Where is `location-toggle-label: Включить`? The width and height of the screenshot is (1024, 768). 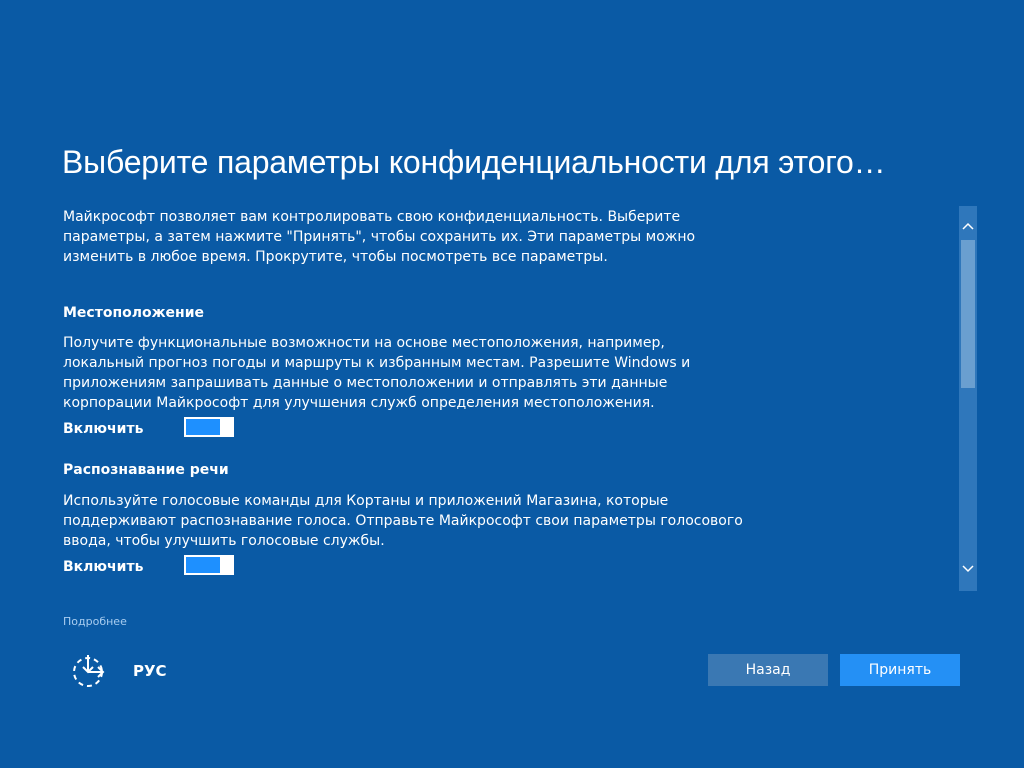
location-toggle-label: Включить is located at coordinates (103, 429).